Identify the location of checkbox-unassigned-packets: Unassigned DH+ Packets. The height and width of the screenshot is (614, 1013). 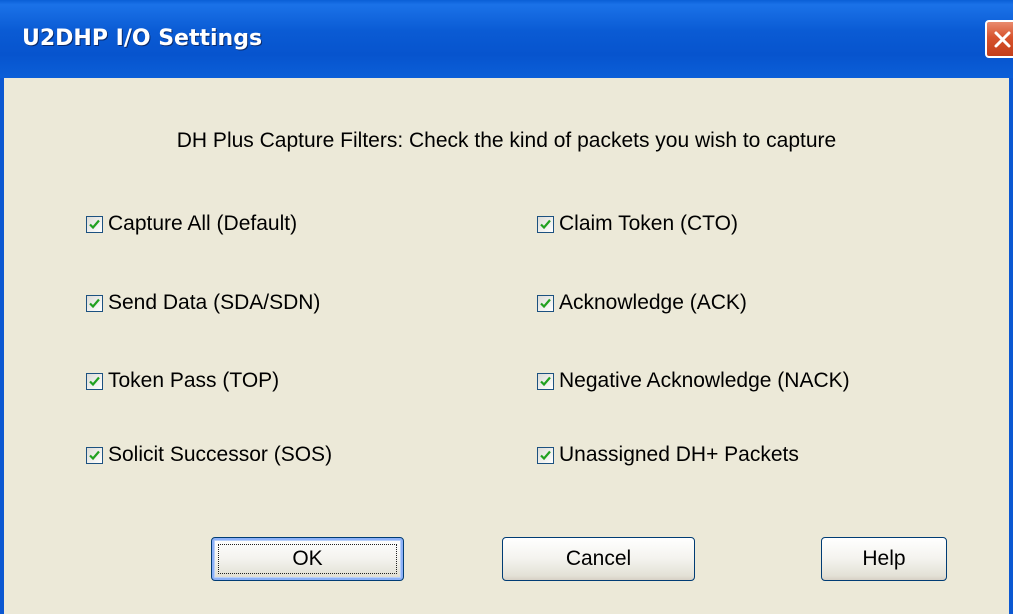
(668, 455).